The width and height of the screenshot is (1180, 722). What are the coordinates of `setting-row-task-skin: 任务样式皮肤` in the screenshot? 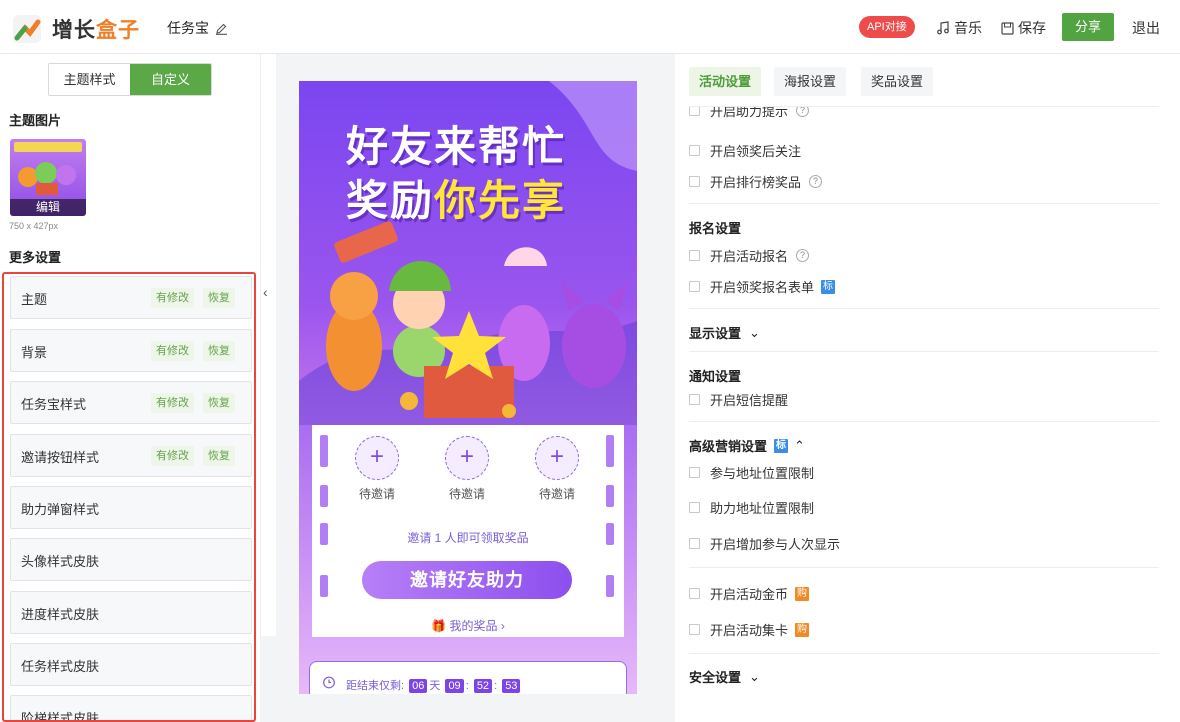 It's located at (131, 664).